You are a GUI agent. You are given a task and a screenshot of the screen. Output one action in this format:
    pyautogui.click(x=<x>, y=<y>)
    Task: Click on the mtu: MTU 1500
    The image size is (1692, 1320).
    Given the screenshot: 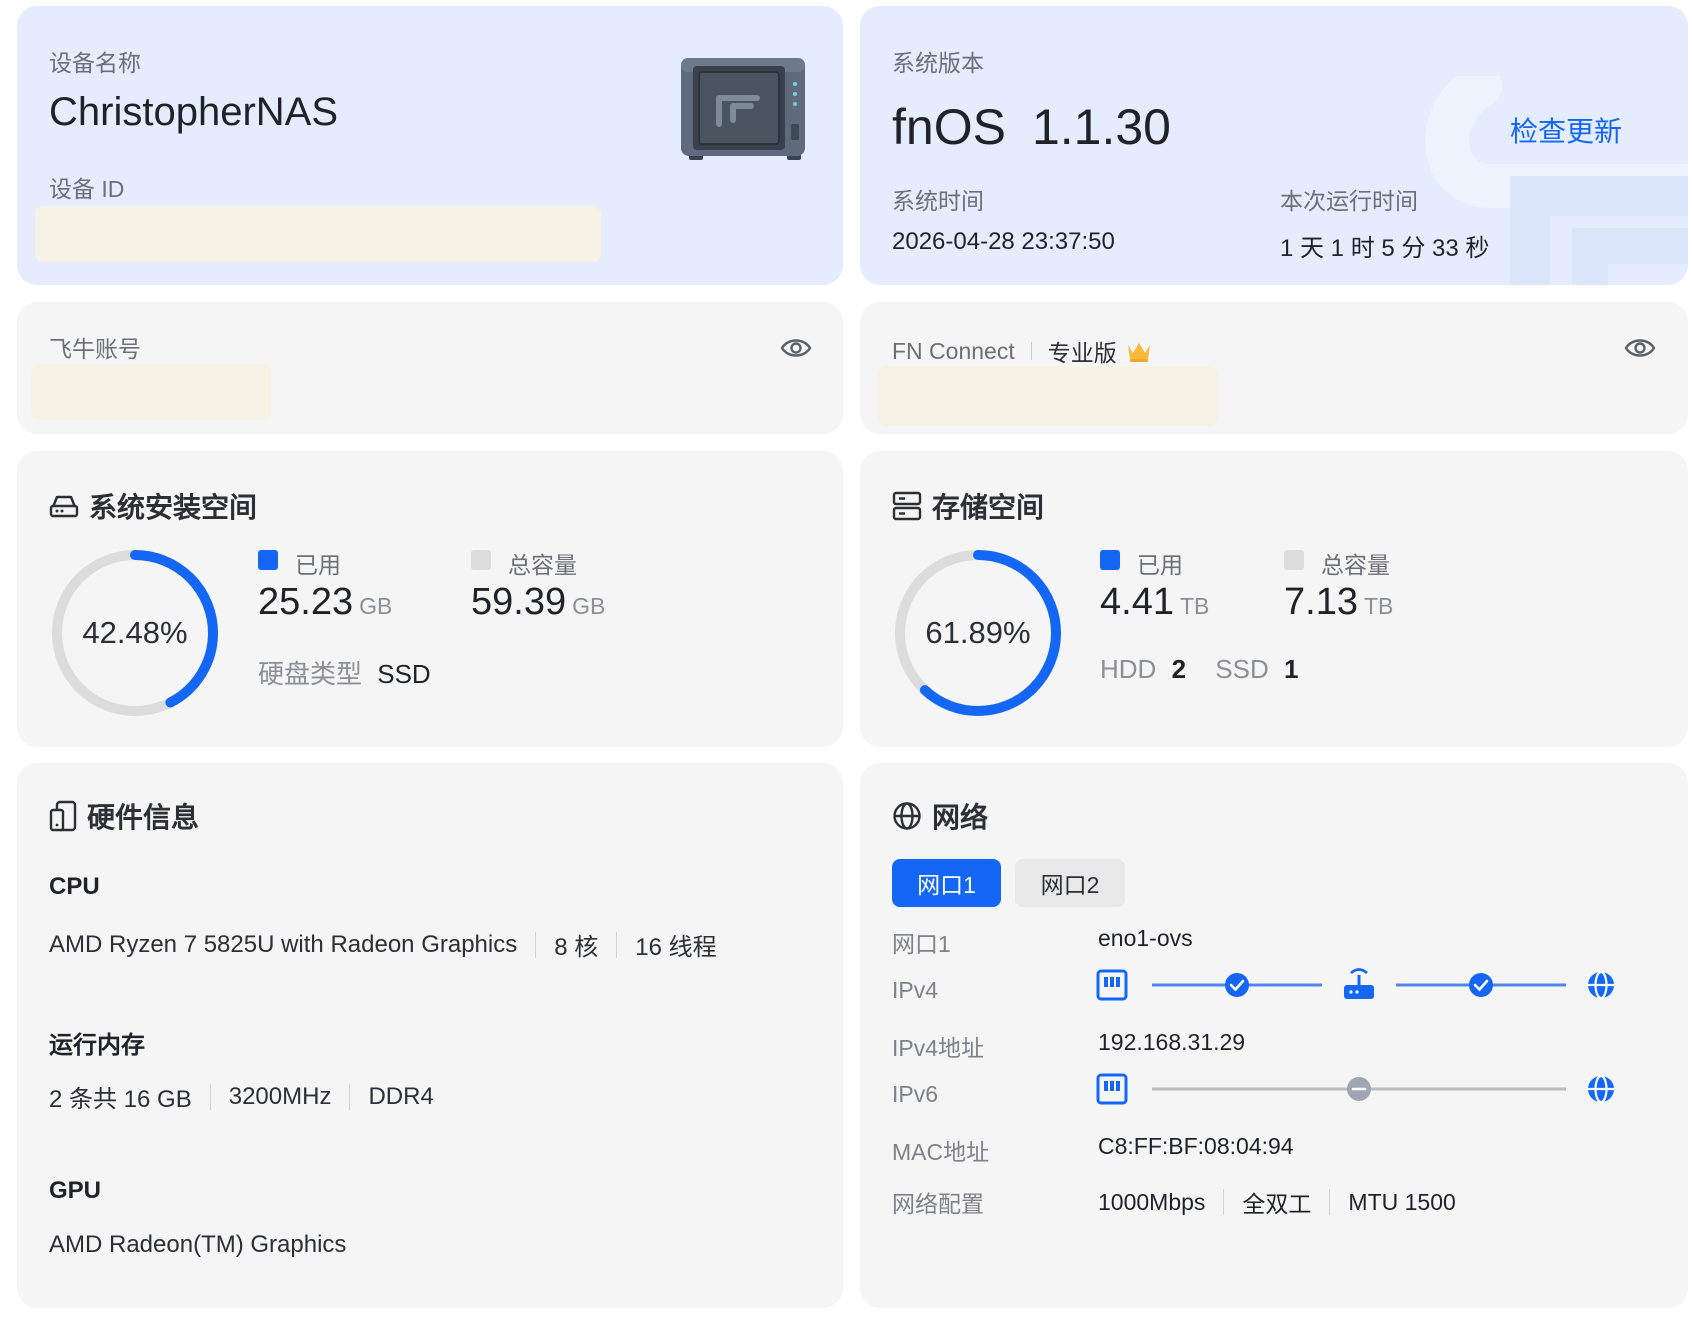 What is the action you would take?
    pyautogui.click(x=1402, y=1201)
    